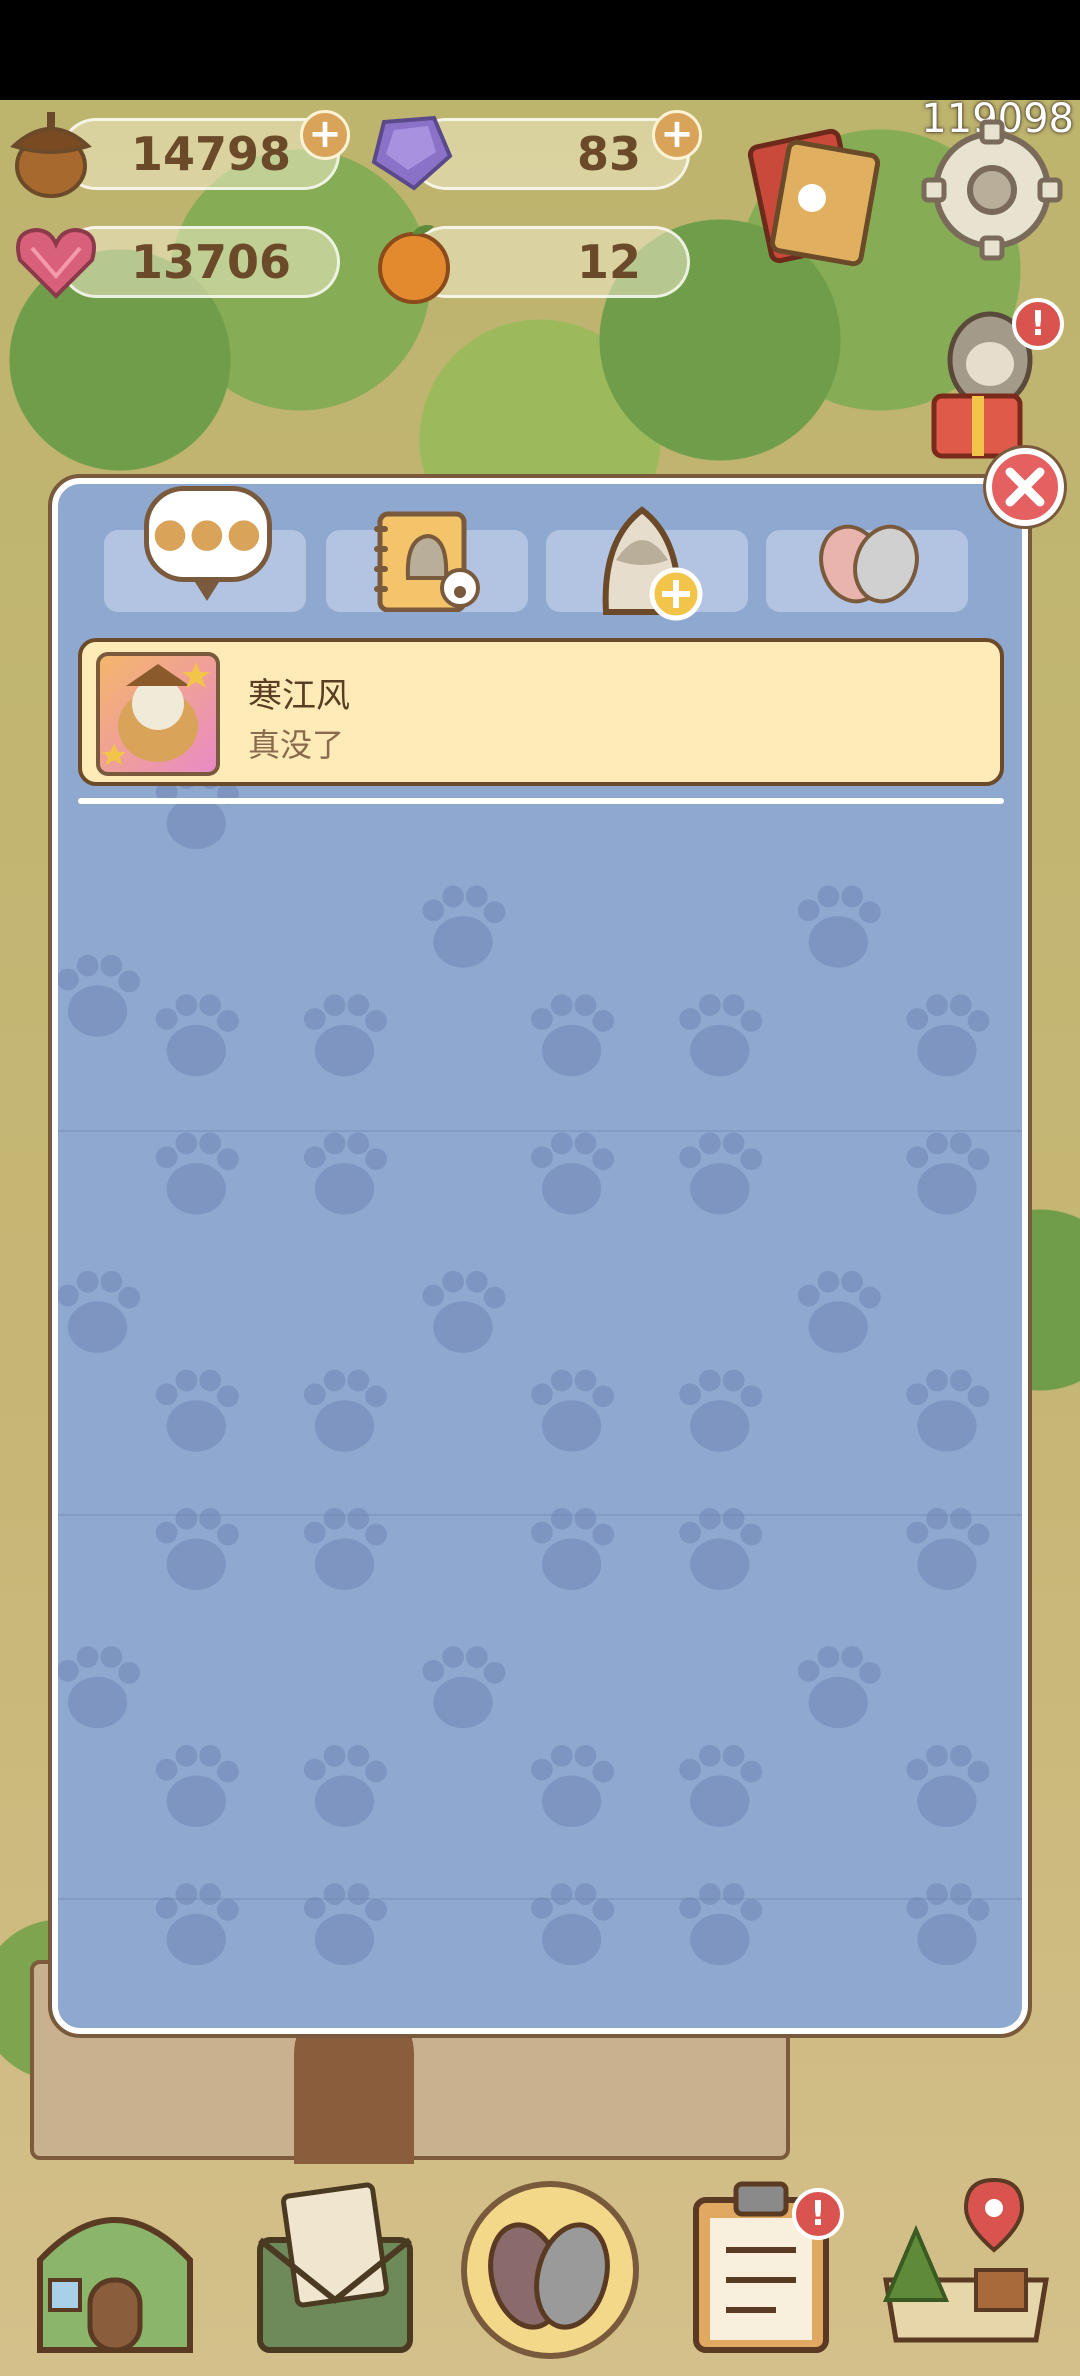 This screenshot has height=2376, width=1080. What do you see at coordinates (992, 192) in the screenshot?
I see `settings-gear-icon` at bounding box center [992, 192].